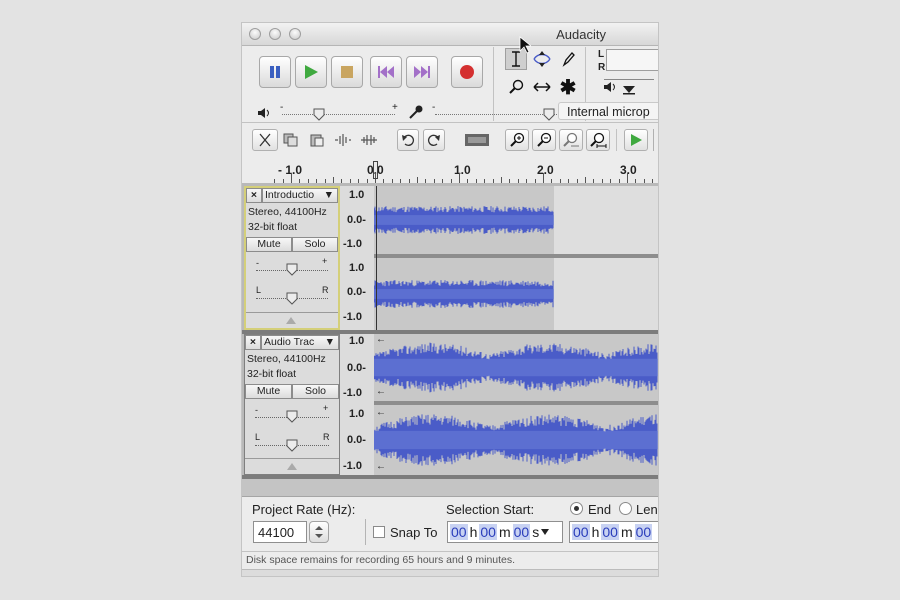  I want to click on play-button, so click(311, 72).